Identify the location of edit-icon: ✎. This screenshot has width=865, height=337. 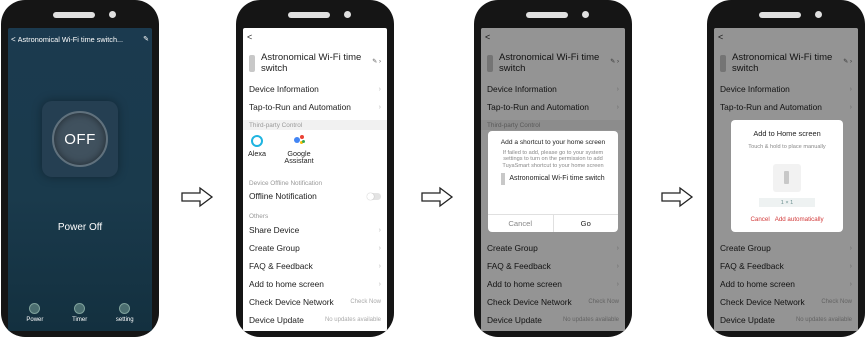
(146, 39).